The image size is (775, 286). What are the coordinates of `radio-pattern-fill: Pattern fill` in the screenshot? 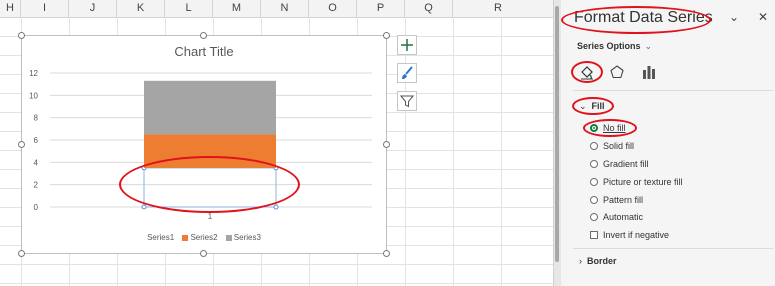 It's located at (616, 200).